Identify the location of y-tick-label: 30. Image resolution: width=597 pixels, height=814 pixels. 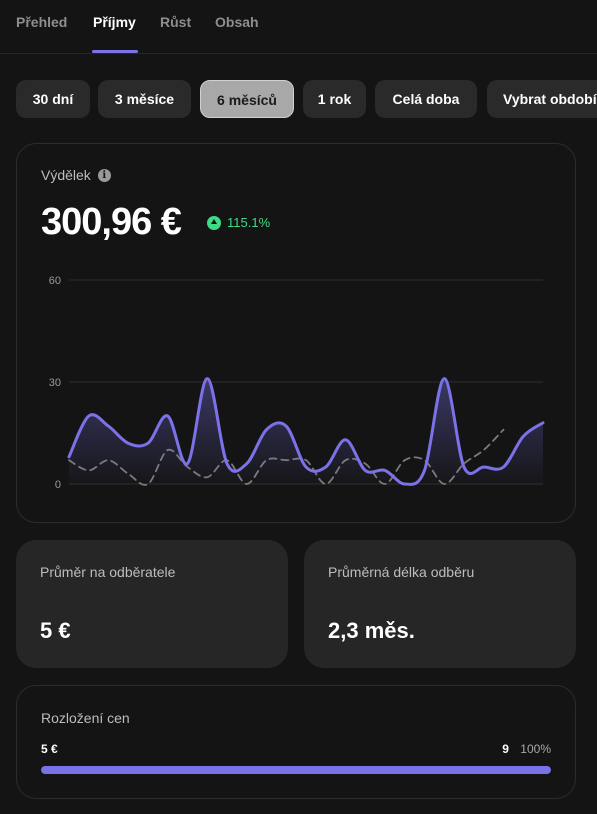
(55, 383).